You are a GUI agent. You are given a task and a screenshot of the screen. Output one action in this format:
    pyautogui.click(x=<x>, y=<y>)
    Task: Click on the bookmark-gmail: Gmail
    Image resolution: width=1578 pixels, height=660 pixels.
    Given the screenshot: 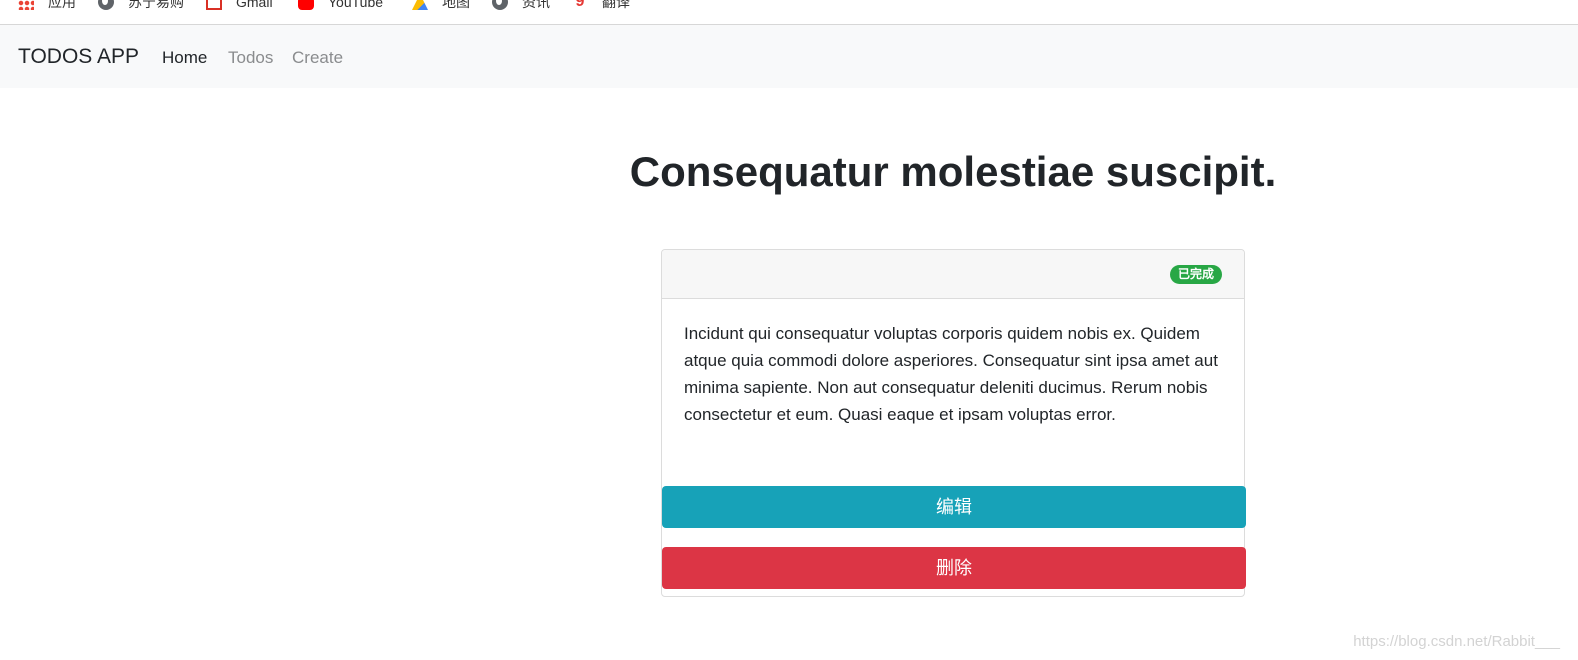 What is the action you would take?
    pyautogui.click(x=239, y=6)
    